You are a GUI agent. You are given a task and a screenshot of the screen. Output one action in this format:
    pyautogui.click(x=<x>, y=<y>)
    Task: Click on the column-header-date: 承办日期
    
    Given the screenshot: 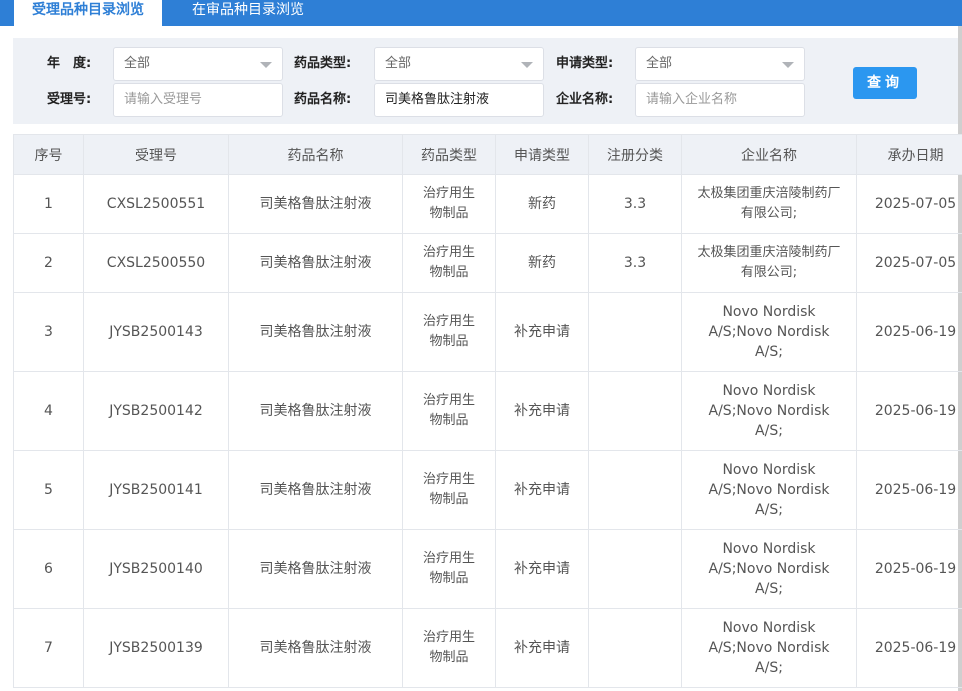 What is the action you would take?
    pyautogui.click(x=909, y=154)
    